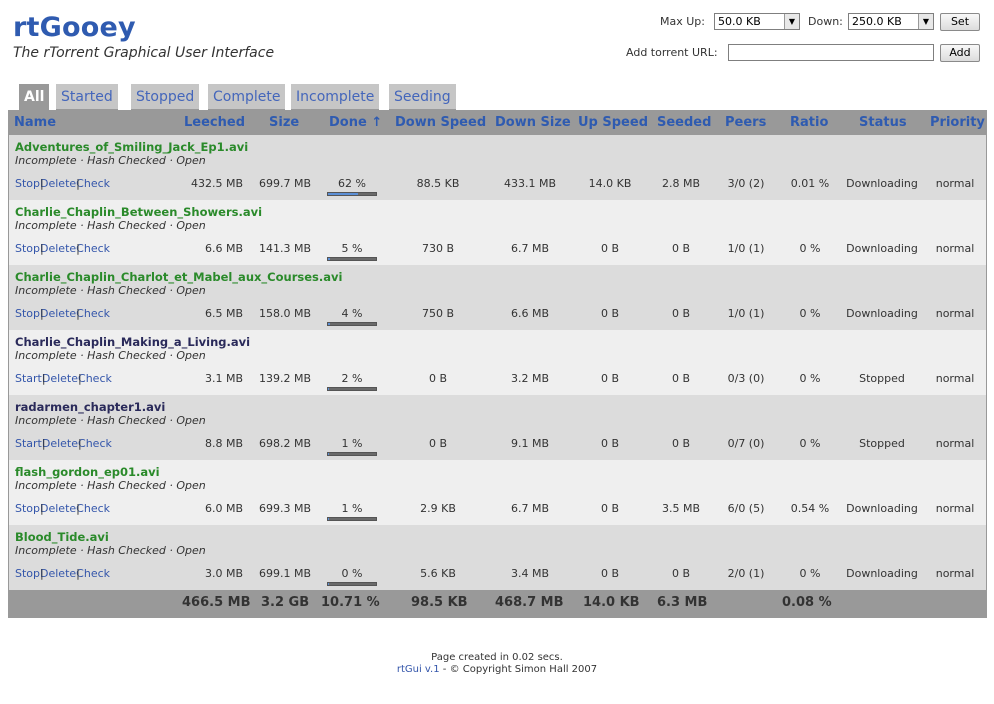  Describe the element at coordinates (831, 52) in the screenshot. I see `torrent-url-input` at that location.